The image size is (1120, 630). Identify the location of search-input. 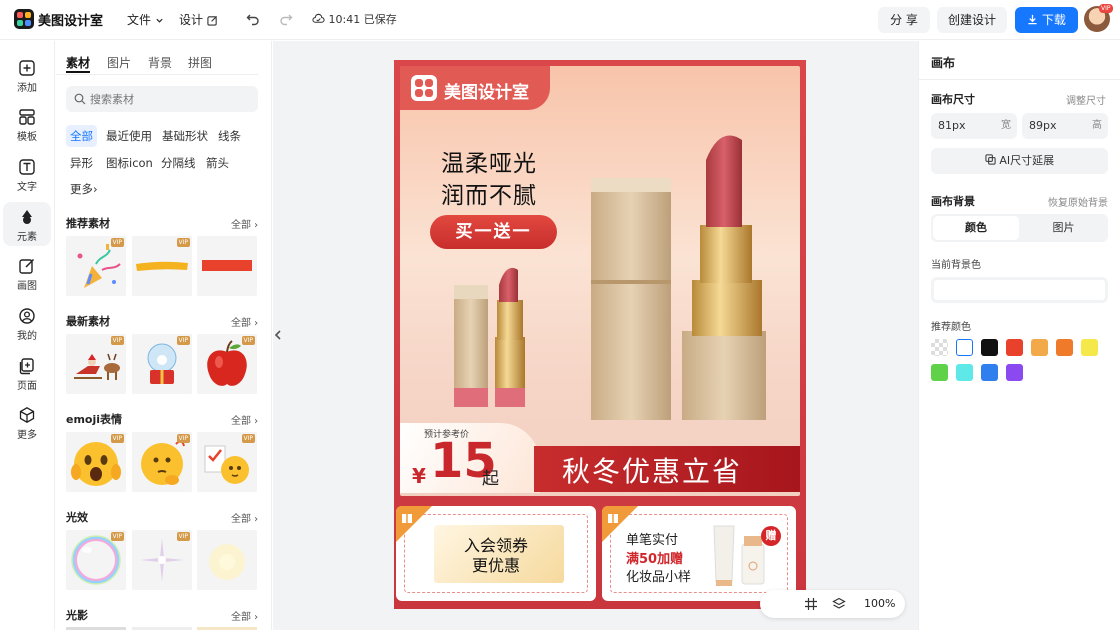
(170, 99).